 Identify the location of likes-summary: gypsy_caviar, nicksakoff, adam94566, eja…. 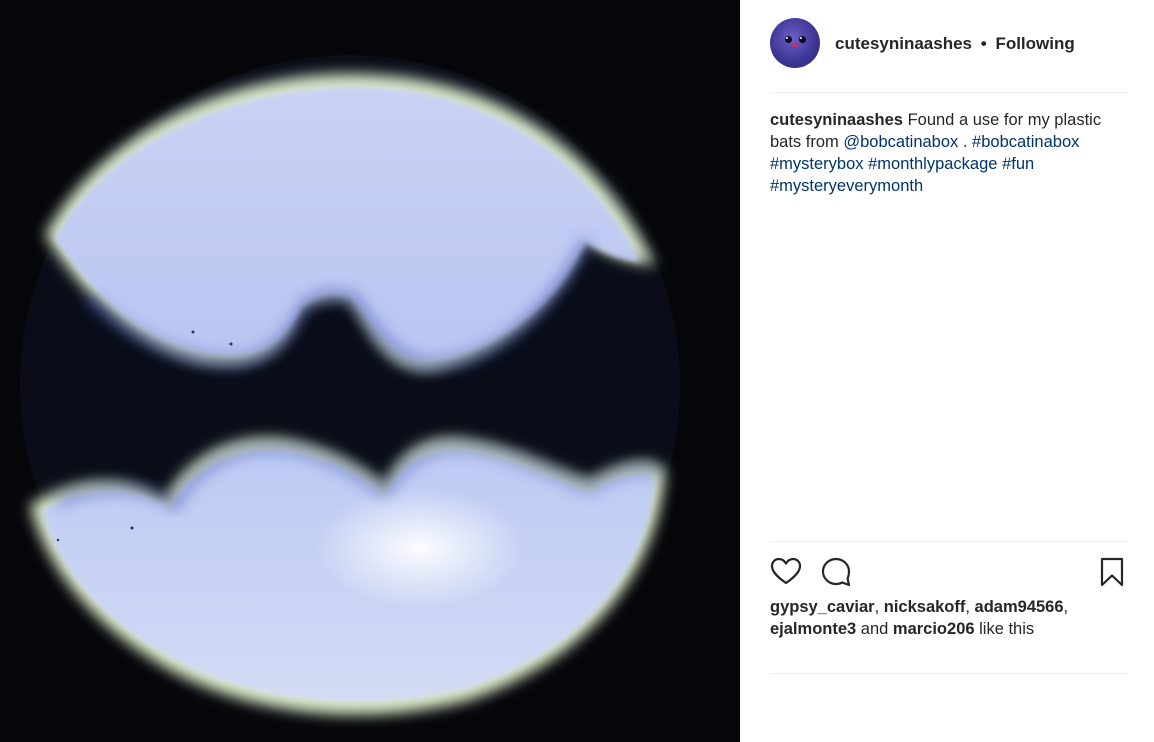
(942, 618).